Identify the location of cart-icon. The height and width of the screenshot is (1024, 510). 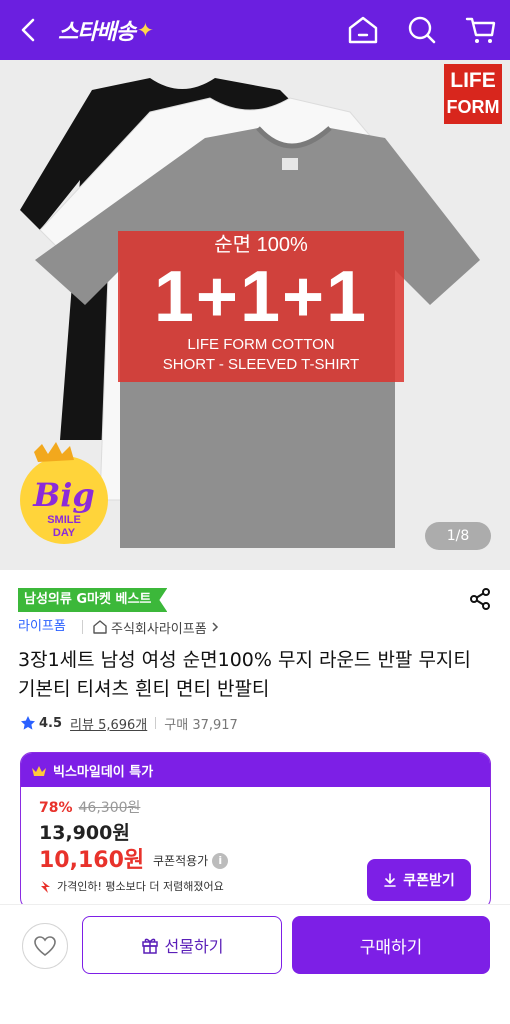
(480, 30).